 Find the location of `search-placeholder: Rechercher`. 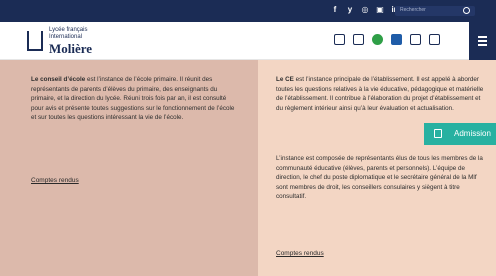

search-placeholder: Rechercher is located at coordinates (413, 10).